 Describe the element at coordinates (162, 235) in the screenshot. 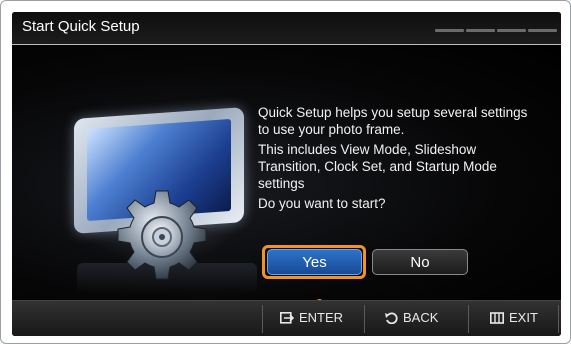

I see `gear-icon` at that location.